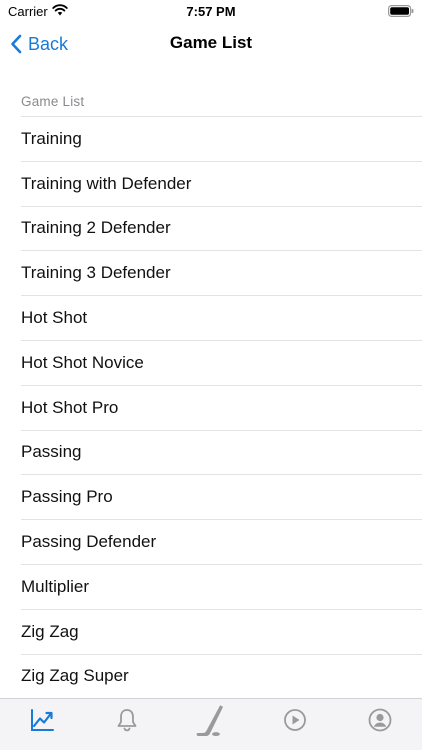 Image resolution: width=422 pixels, height=750 pixels. What do you see at coordinates (221, 183) in the screenshot?
I see `list-item-training-with-defender: Training with Defender` at bounding box center [221, 183].